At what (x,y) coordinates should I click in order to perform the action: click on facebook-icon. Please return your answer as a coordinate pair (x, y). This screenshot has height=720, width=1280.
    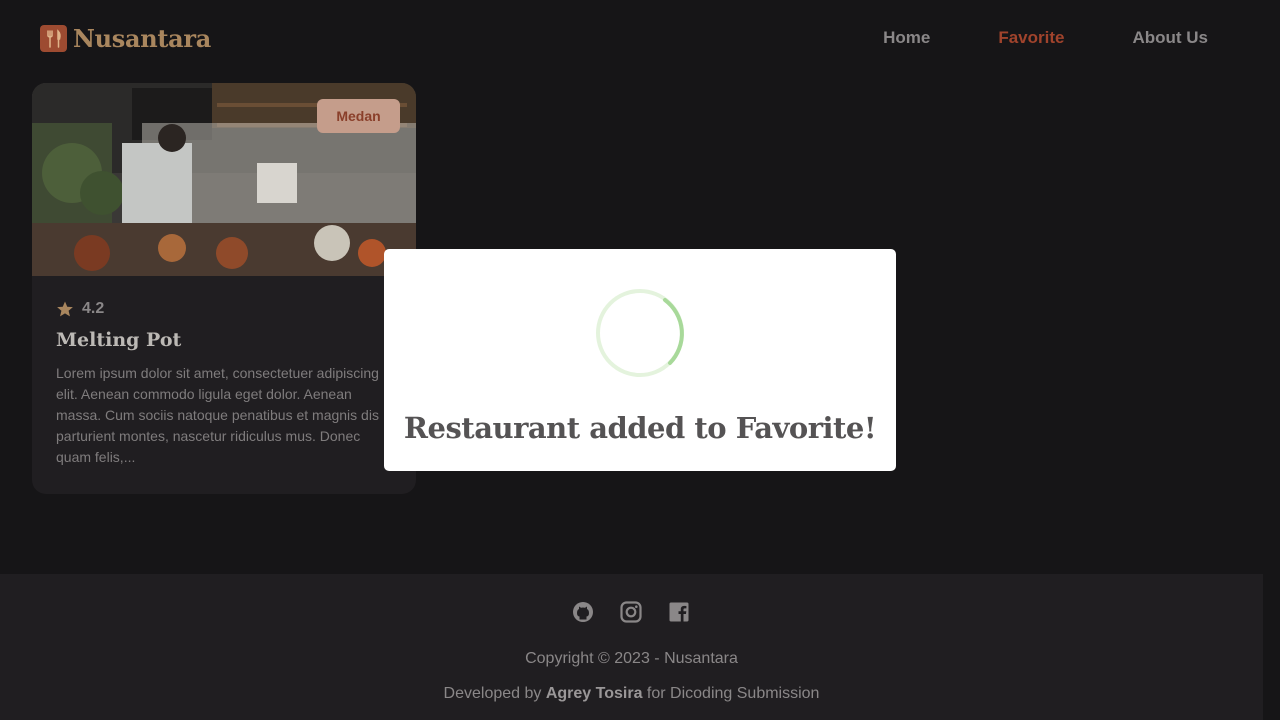
    Looking at the image, I should click on (679, 612).